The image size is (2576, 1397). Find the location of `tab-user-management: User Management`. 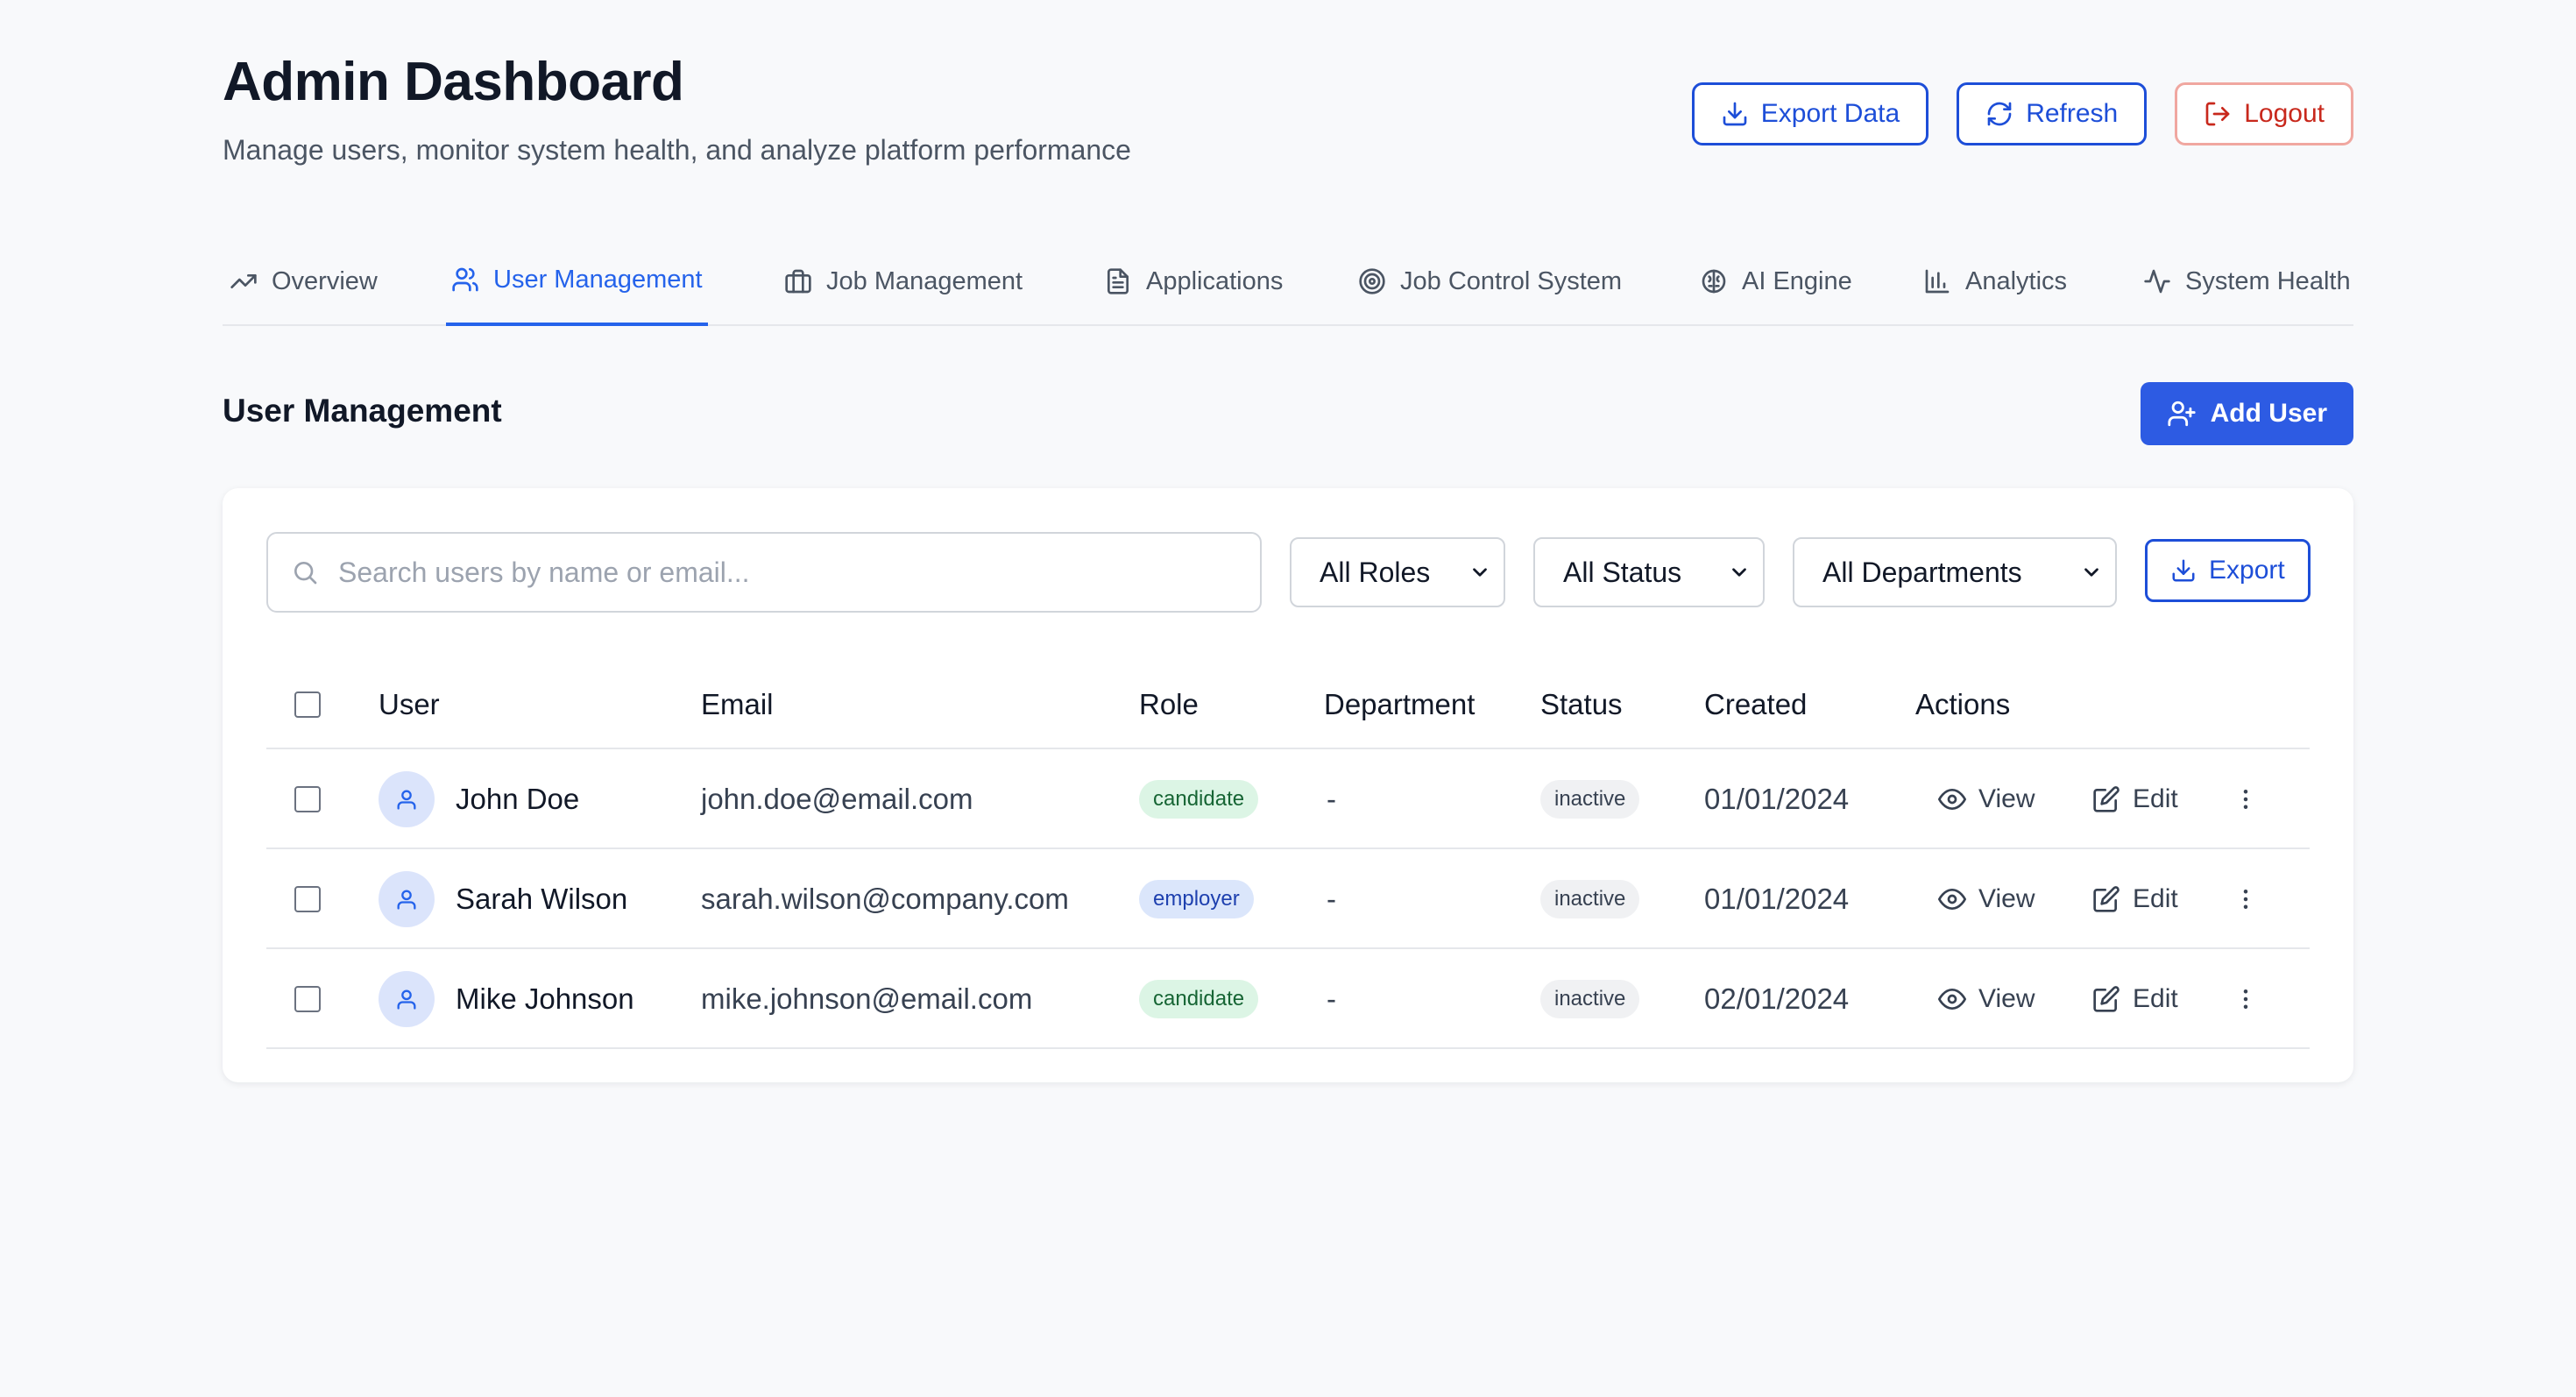

tab-user-management: User Management is located at coordinates (577, 282).